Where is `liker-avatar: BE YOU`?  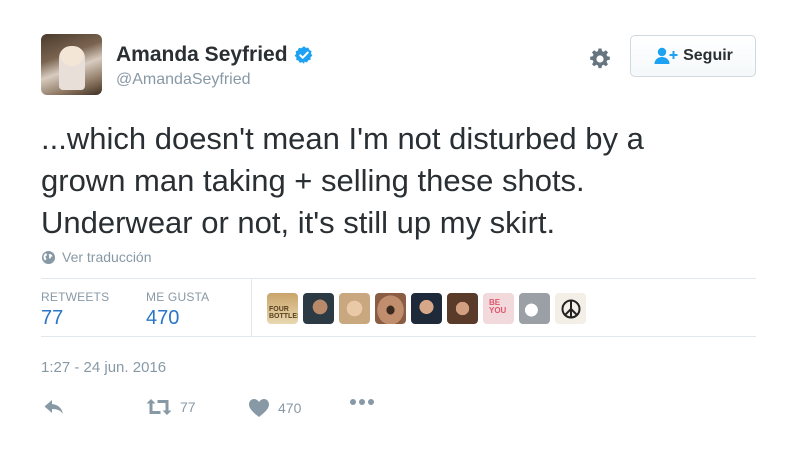 liker-avatar: BE YOU is located at coordinates (498, 308).